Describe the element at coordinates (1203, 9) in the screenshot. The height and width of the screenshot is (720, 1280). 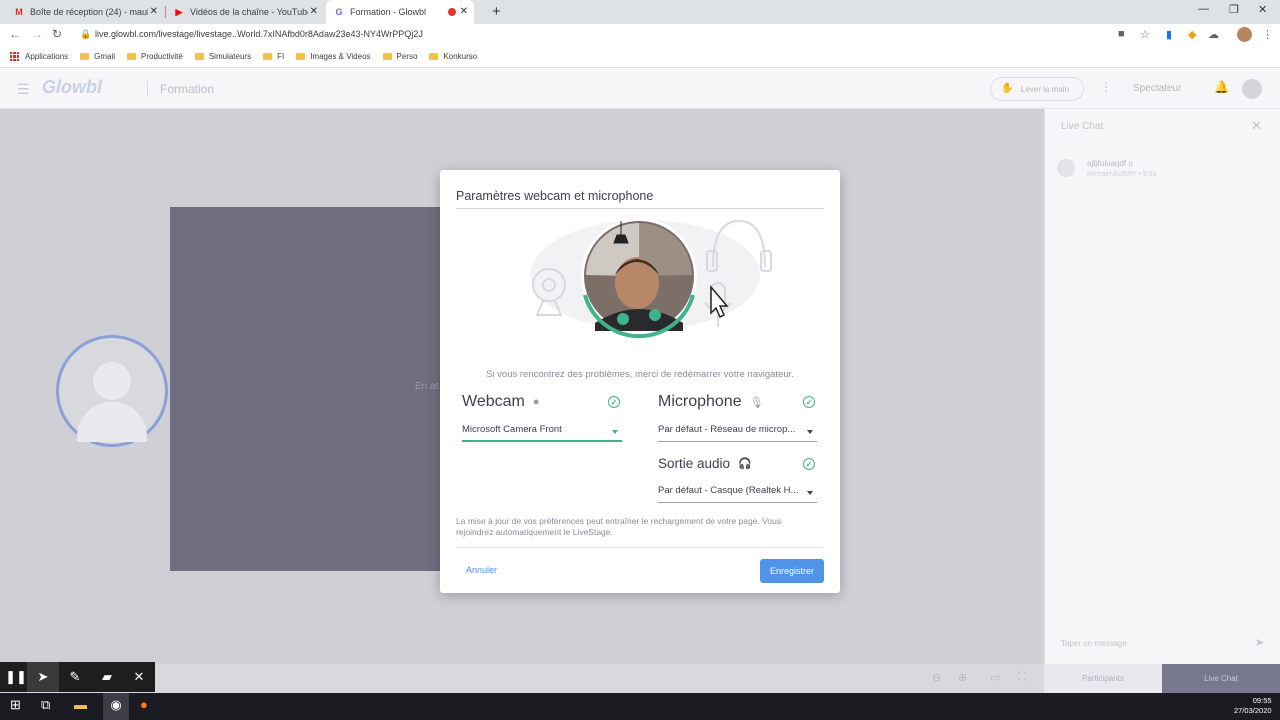
I see `minimize-icon: —` at that location.